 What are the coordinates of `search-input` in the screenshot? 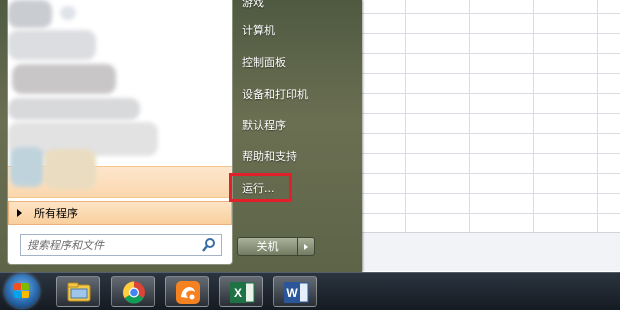 It's located at (111, 245).